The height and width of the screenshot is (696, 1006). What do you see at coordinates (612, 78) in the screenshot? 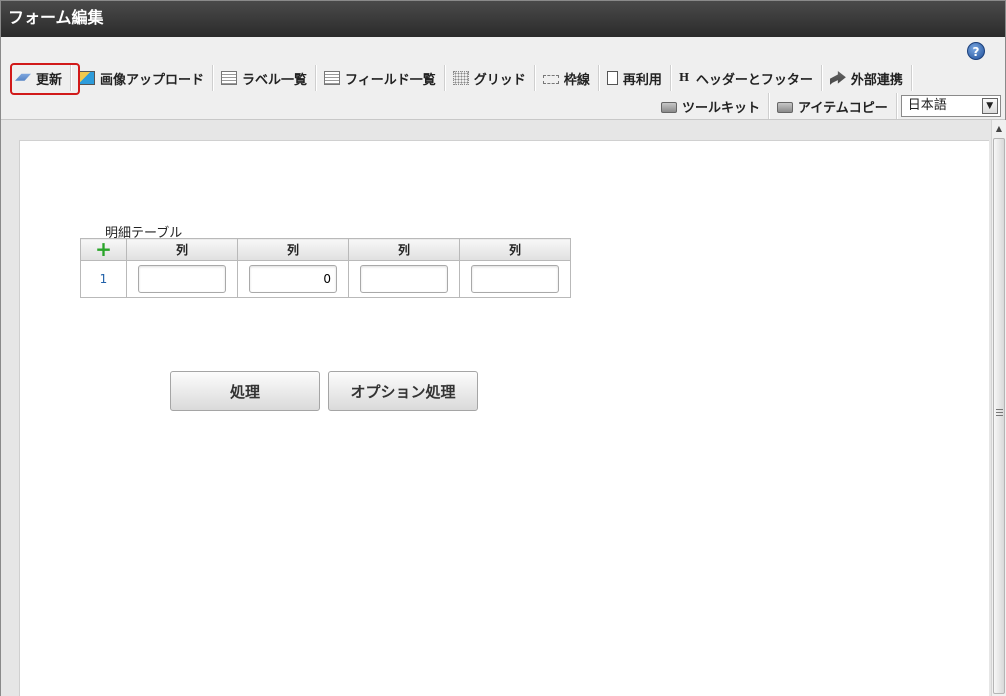
I see `reuse-icon` at bounding box center [612, 78].